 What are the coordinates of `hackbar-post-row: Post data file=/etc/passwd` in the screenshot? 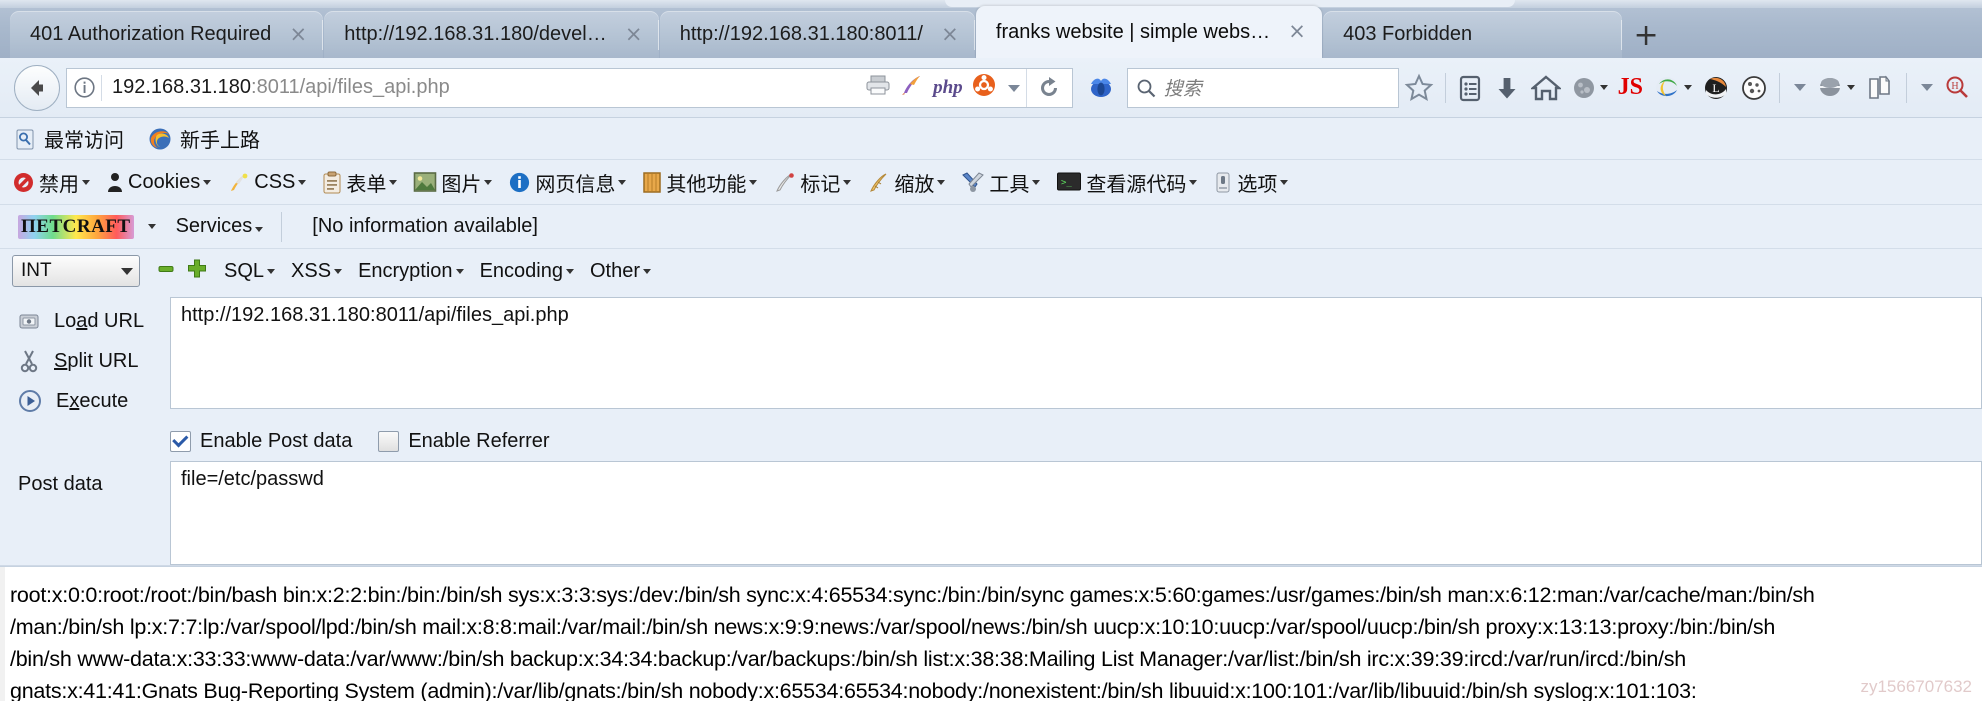 It's located at (991, 513).